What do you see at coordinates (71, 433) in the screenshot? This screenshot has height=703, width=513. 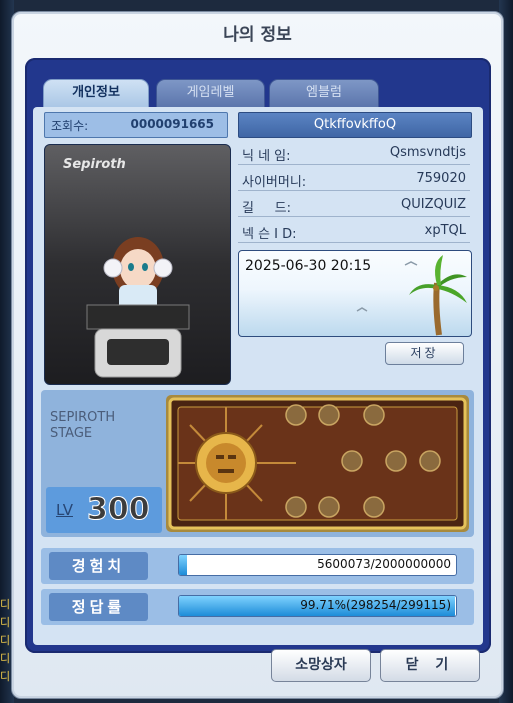 I see `stage-name-line-2: STAGE` at bounding box center [71, 433].